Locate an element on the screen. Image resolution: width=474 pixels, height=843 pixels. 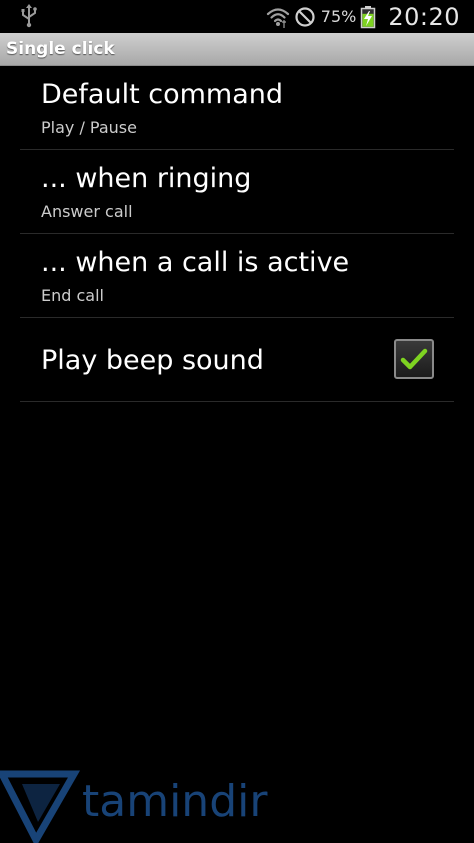
tamindir-logo-icon is located at coordinates (40, 806).